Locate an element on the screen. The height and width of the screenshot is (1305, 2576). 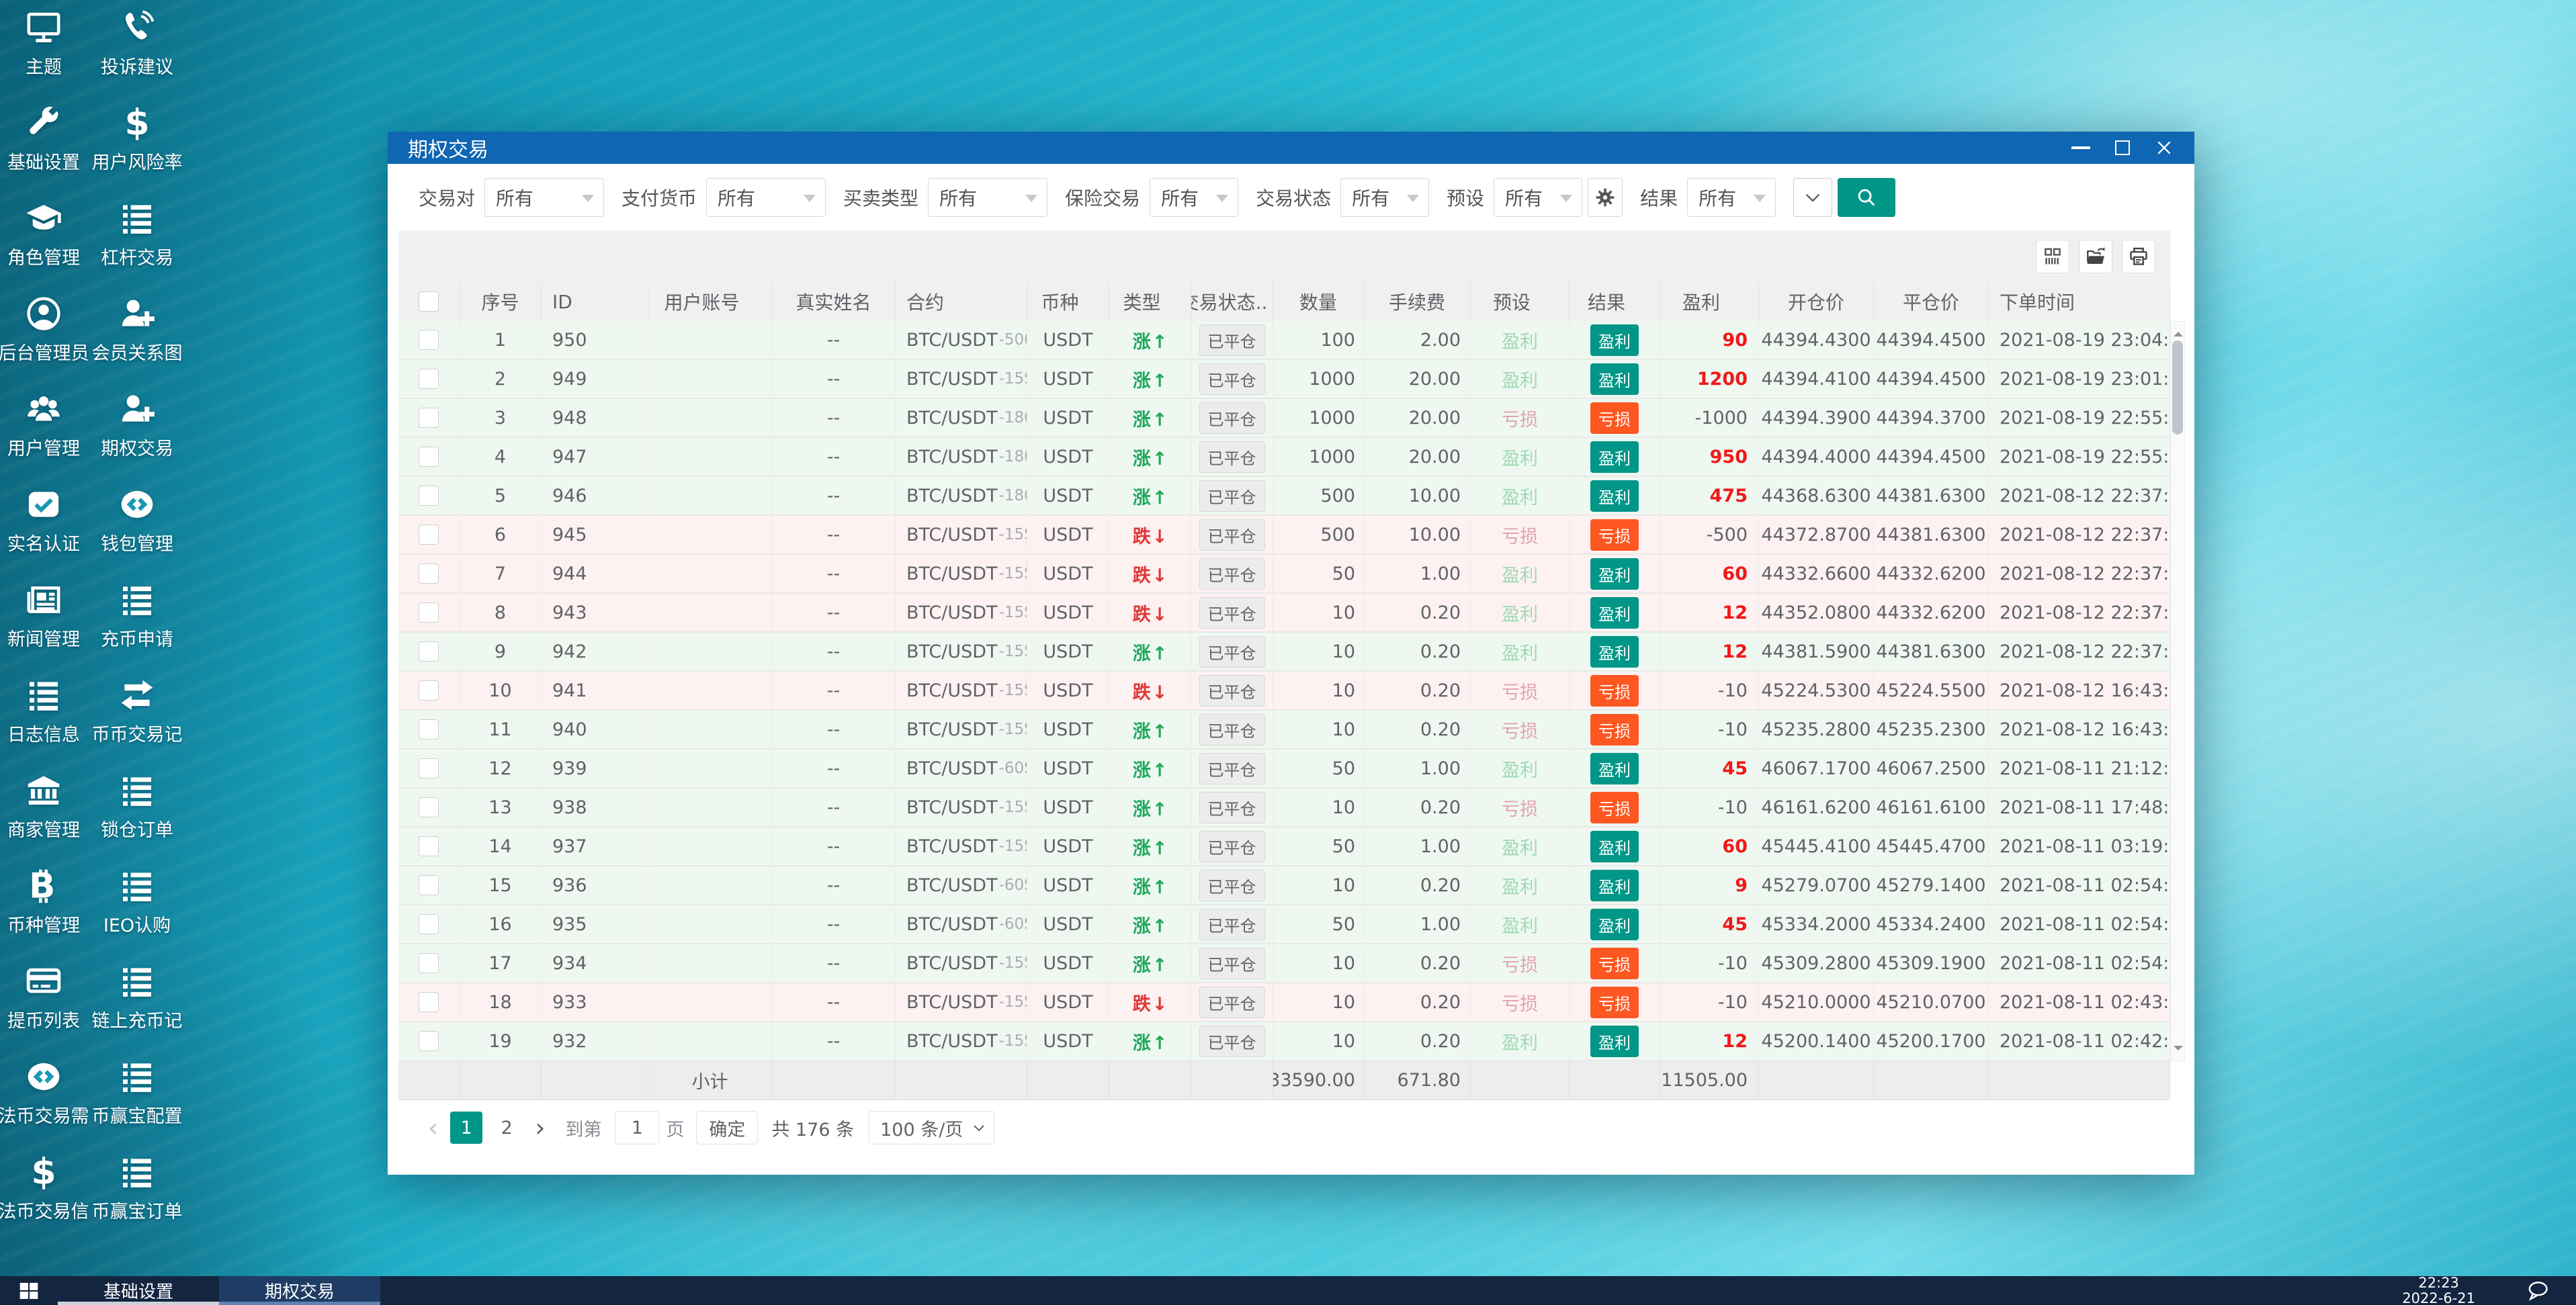
scroll-up-icon is located at coordinates (2178, 331).